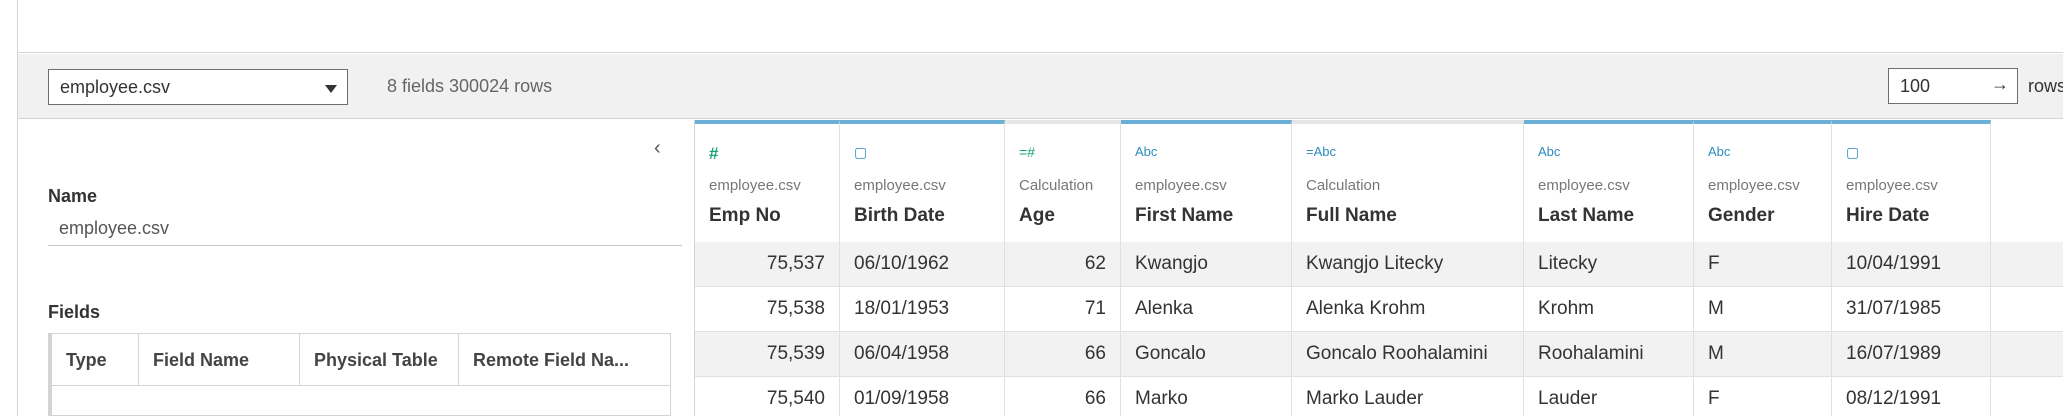  Describe the element at coordinates (2000, 84) in the screenshot. I see `arrow-right-icon: →` at that location.